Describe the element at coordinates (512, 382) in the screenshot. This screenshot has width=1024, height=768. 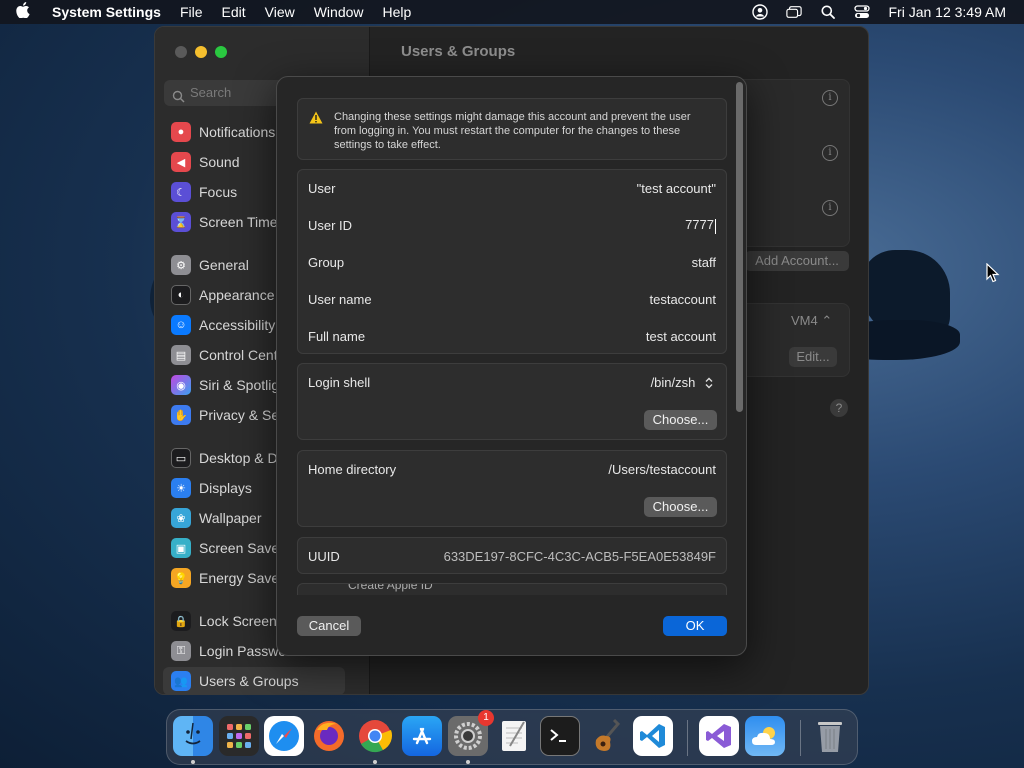
I see `login-shell-row: Login shell /bin/zsh` at that location.